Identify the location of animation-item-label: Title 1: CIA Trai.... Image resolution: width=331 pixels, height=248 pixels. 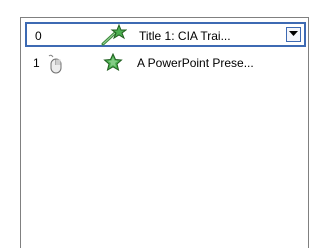
(185, 36).